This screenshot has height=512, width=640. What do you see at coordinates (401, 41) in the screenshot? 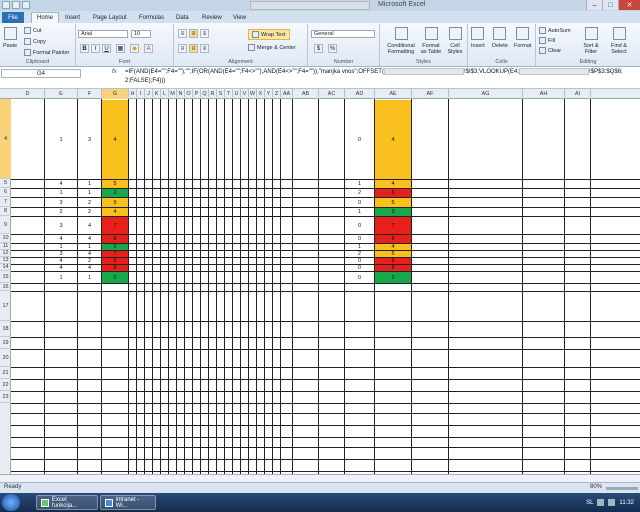
I see `conditional-formatting-button: Conditional Formatting` at bounding box center [401, 41].